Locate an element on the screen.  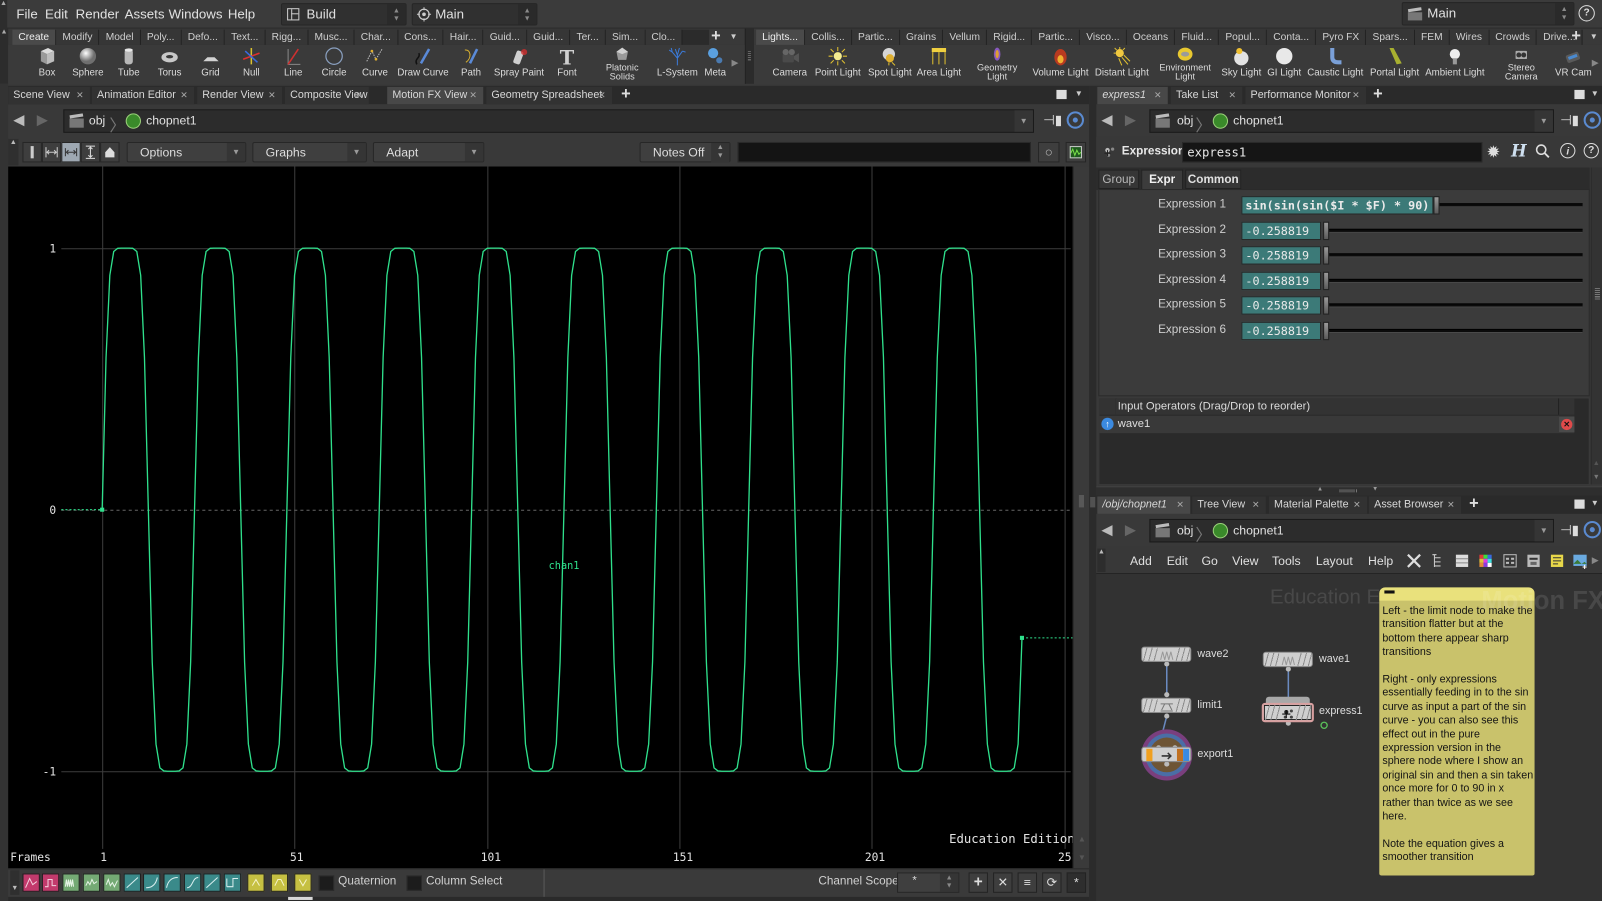
shelf-tool-curve: Curve is located at coordinates (375, 64).